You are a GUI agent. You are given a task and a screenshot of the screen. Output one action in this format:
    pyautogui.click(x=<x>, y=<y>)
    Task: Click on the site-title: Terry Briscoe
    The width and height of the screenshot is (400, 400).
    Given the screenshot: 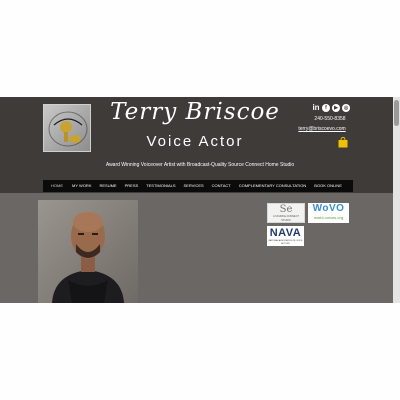 What is the action you would take?
    pyautogui.click(x=195, y=112)
    